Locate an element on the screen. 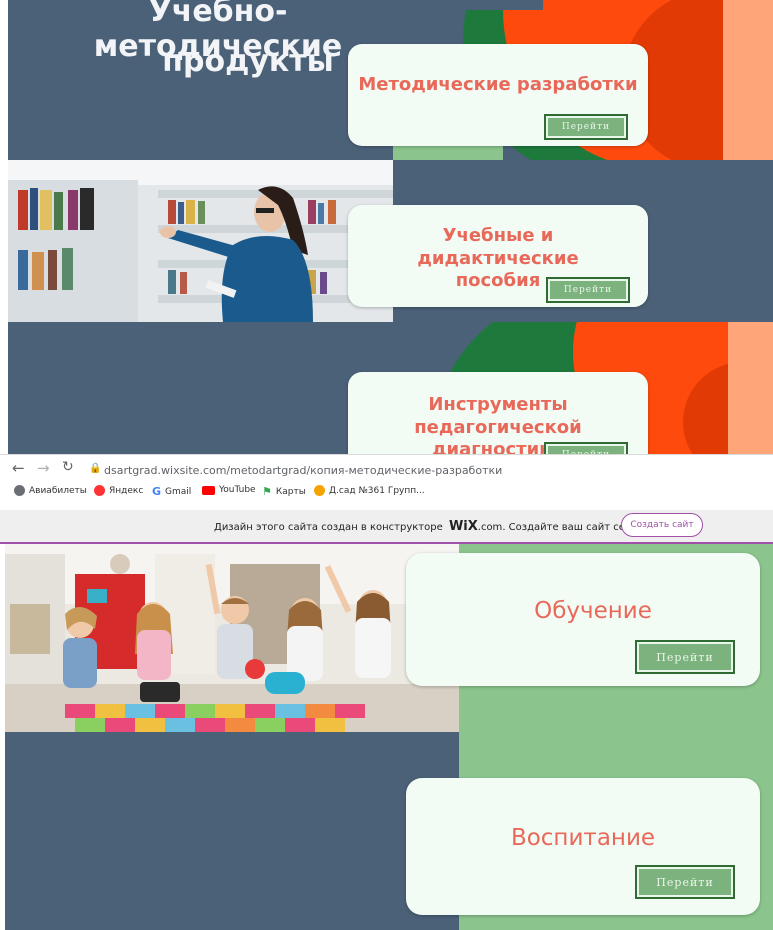 This screenshot has width=773, height=930. back-arrow-icon: ← is located at coordinates (18, 468).